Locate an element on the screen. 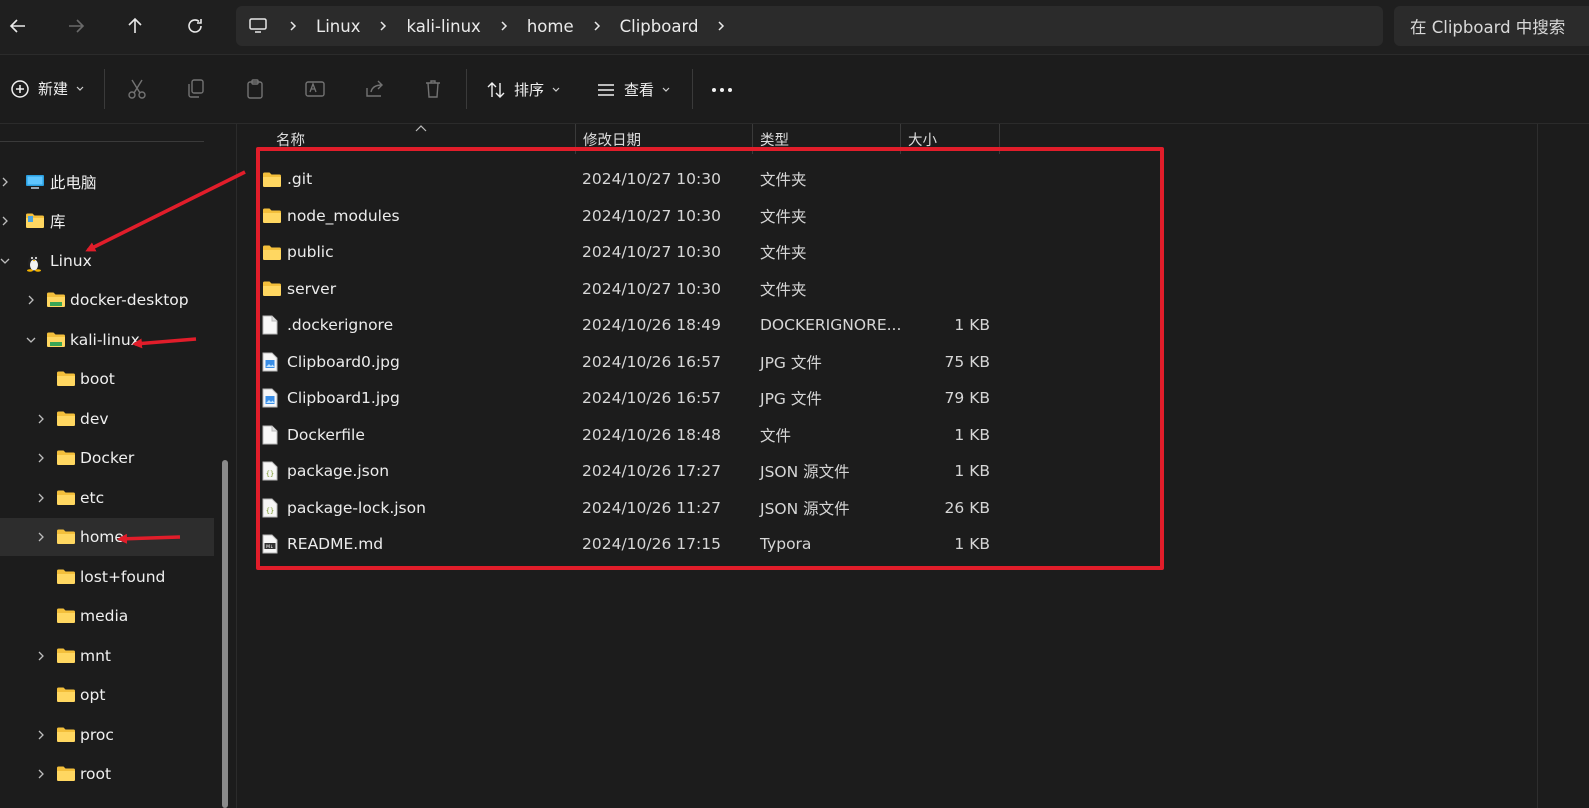  sidebar-item-etc: etc is located at coordinates (107, 498).